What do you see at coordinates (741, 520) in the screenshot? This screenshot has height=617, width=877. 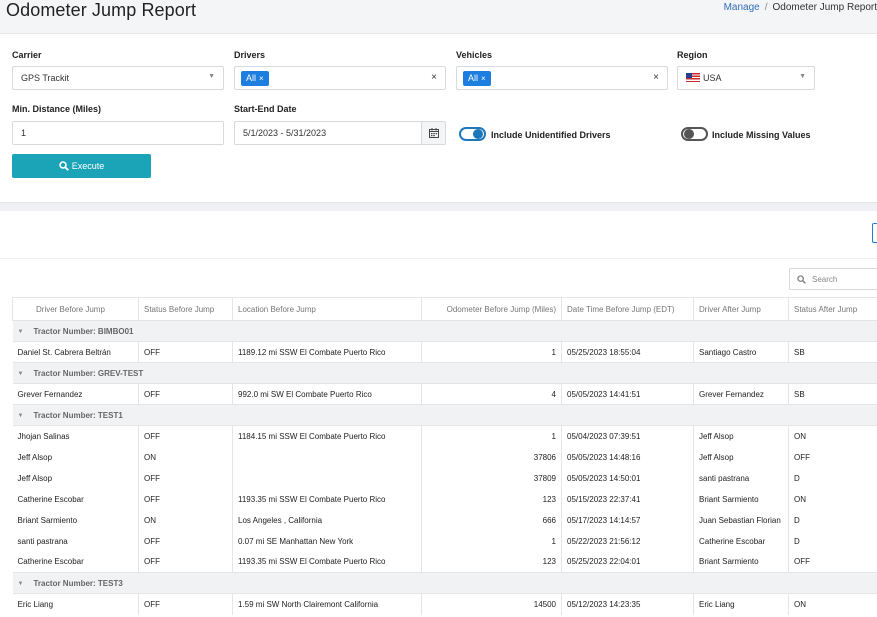 I see `cell-driver-after: Juan Sebastian Florian` at bounding box center [741, 520].